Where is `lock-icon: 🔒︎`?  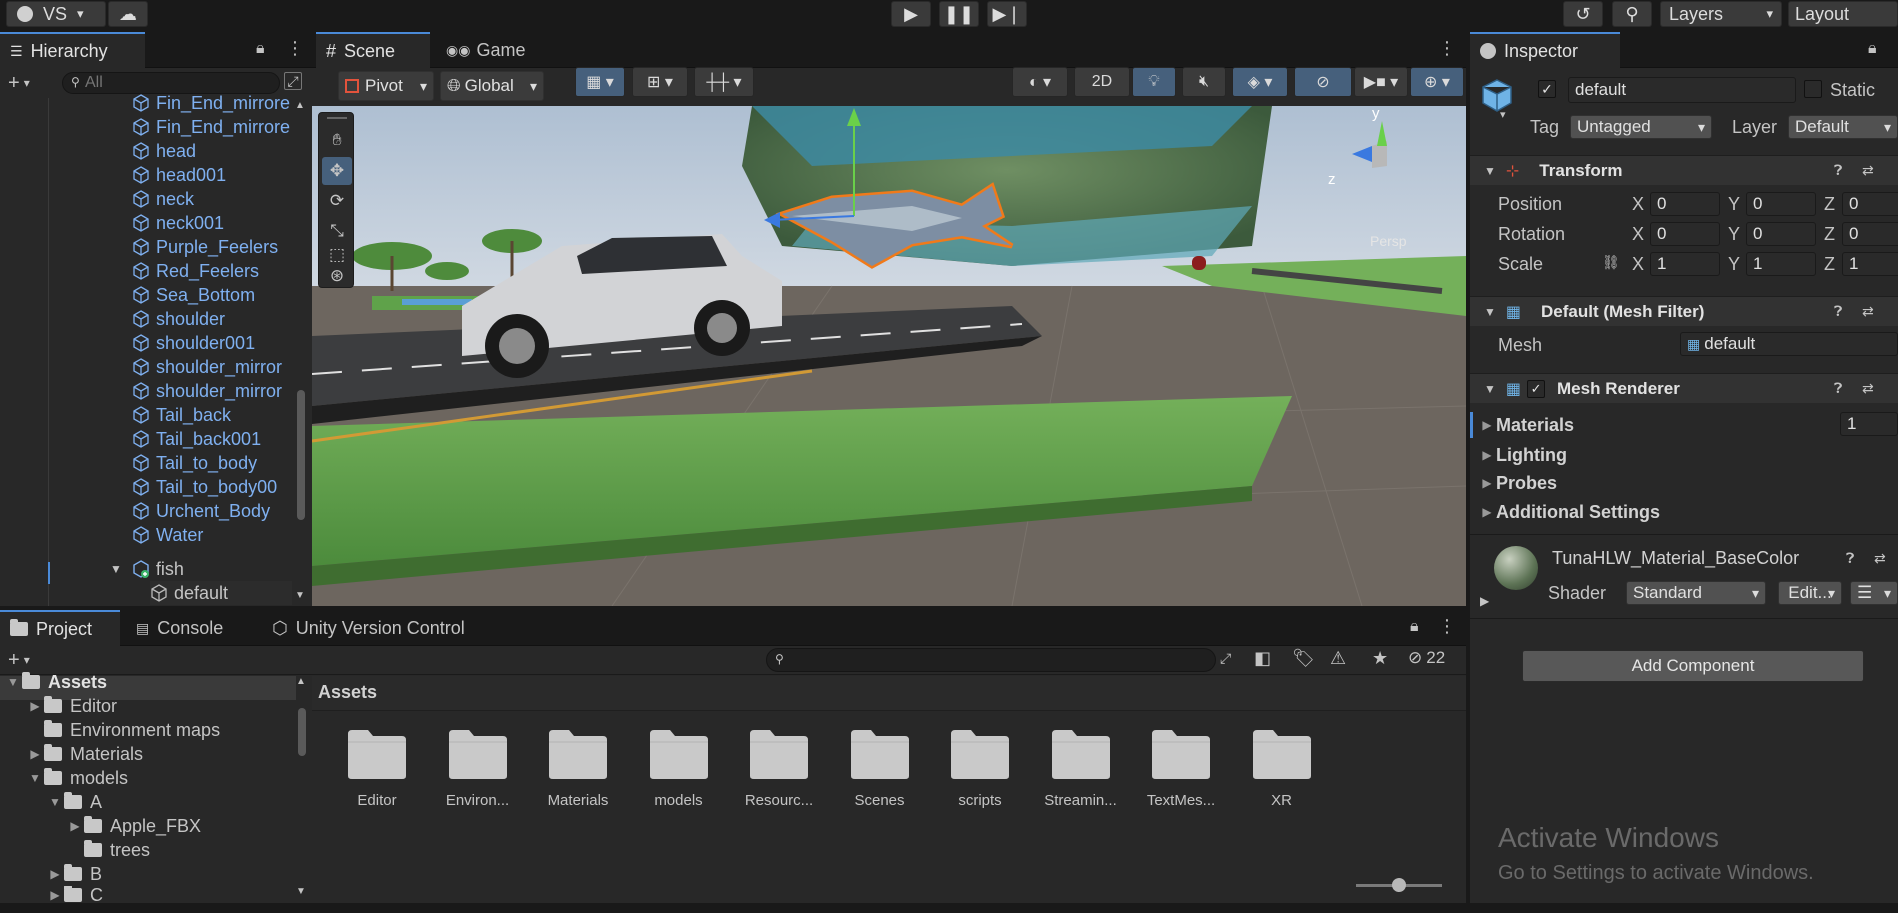 lock-icon: 🔒︎ is located at coordinates (1872, 49).